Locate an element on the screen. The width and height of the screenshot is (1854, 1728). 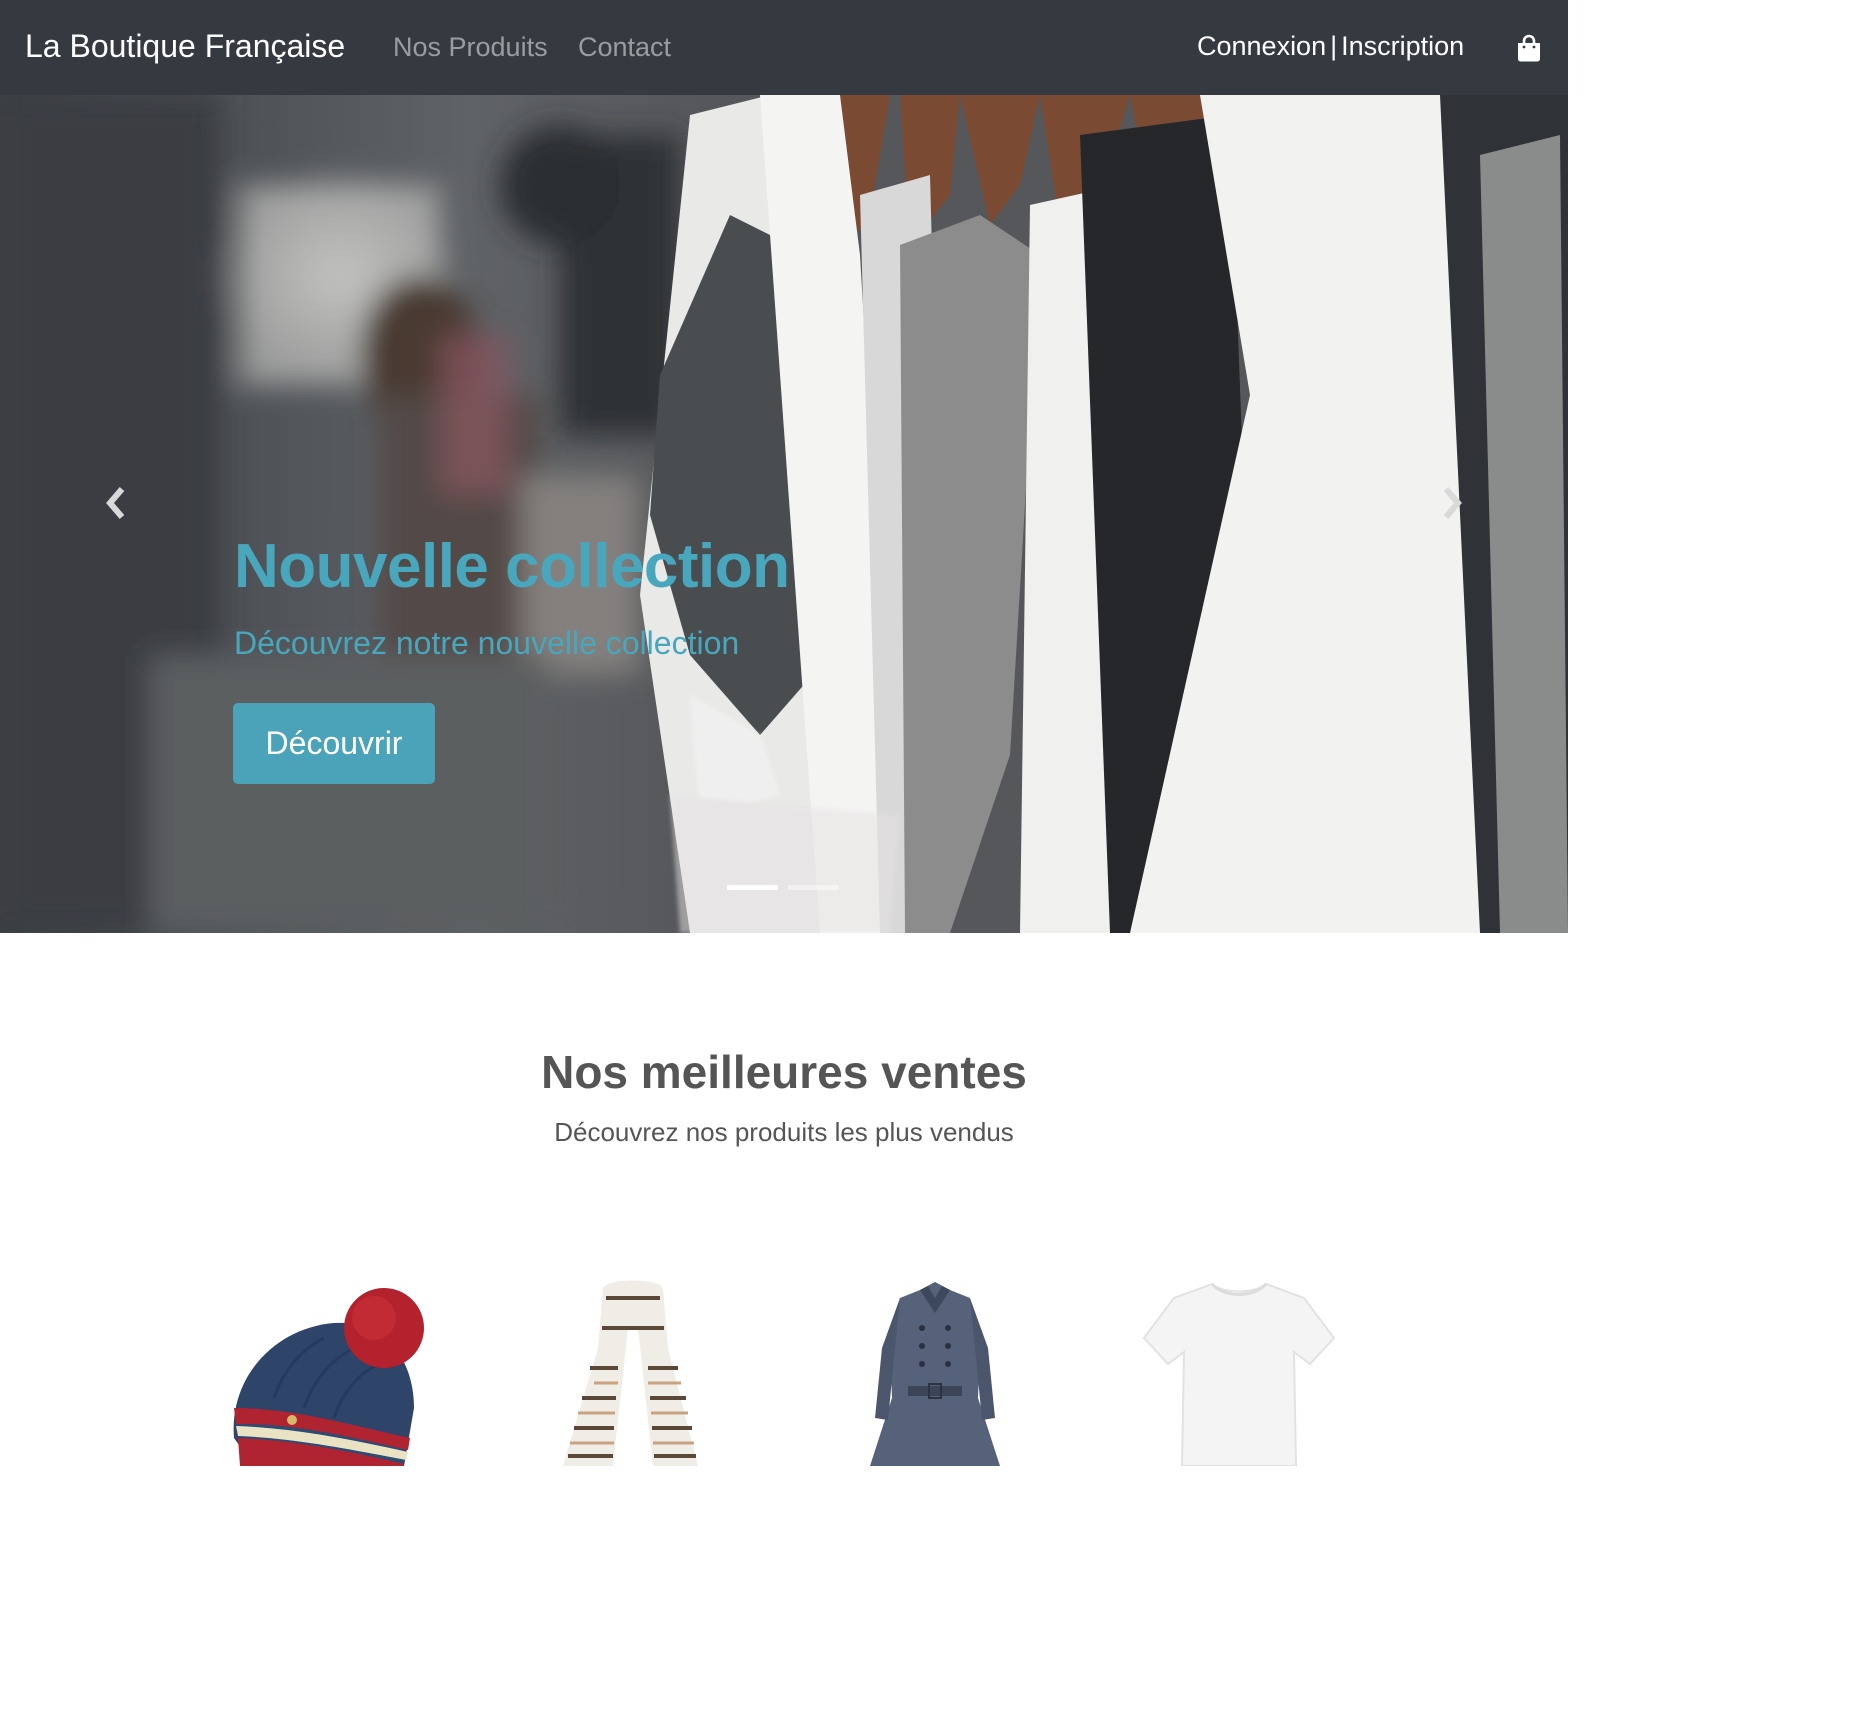
product-card-scarf is located at coordinates (633, 1367).